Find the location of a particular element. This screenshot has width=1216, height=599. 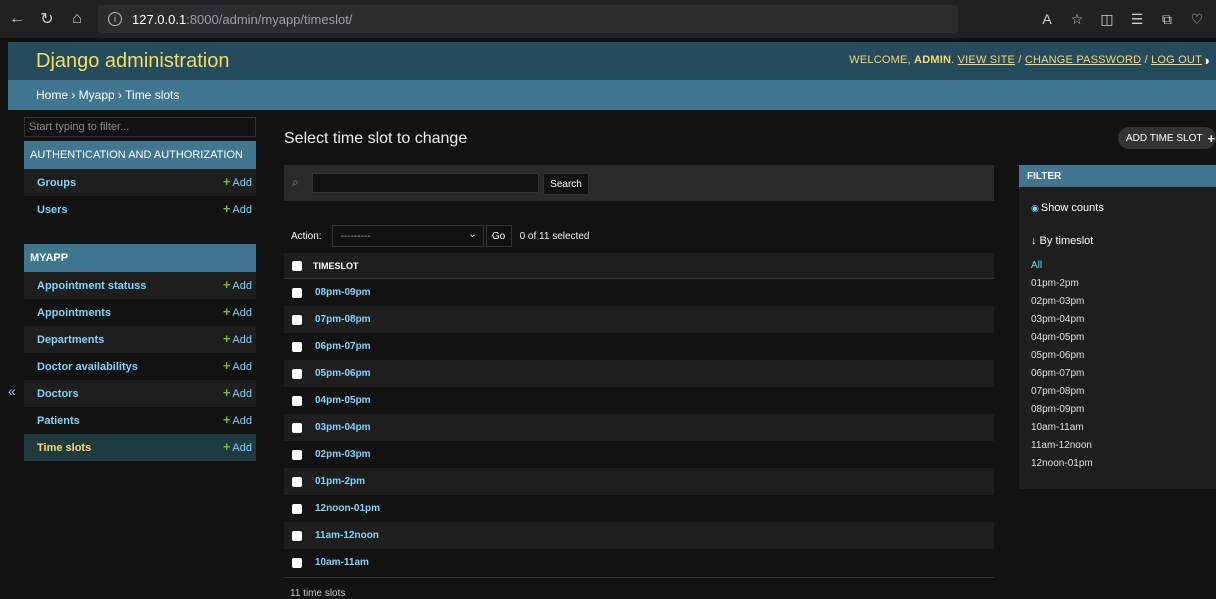

search-input is located at coordinates (425, 183).